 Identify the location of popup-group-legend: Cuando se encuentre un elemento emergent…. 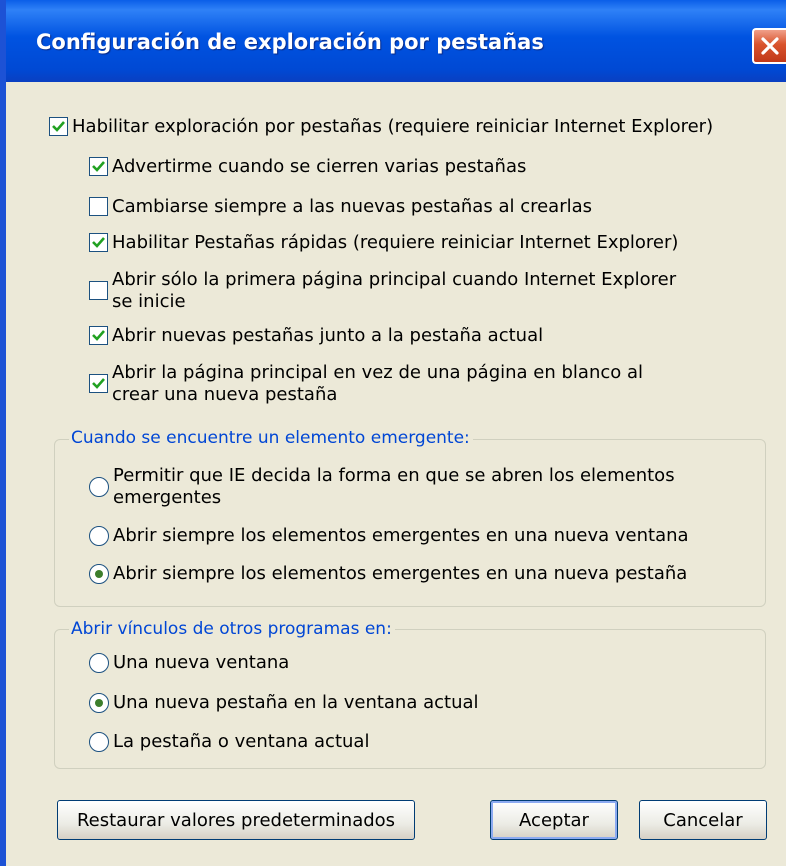
(271, 438).